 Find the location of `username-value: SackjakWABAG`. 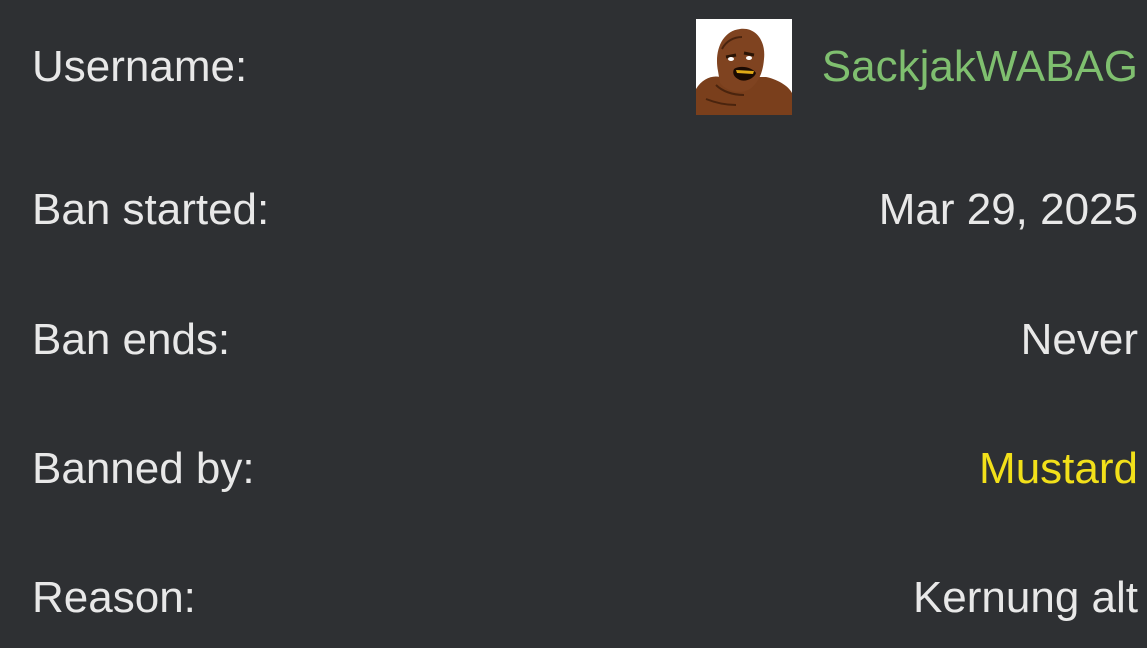

username-value: SackjakWABAG is located at coordinates (980, 67).